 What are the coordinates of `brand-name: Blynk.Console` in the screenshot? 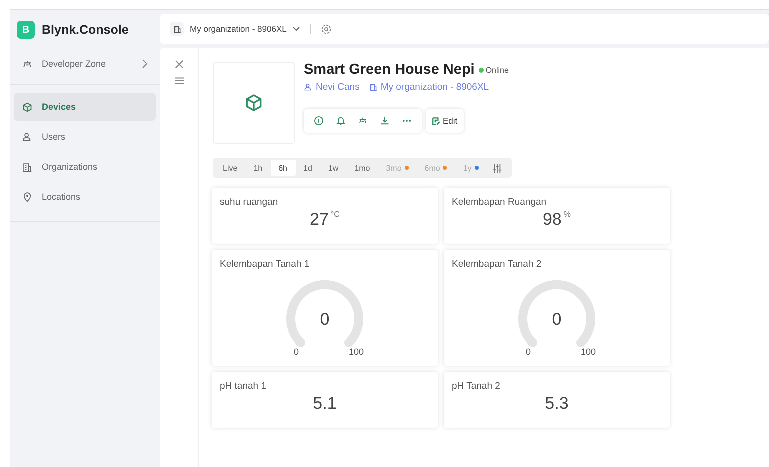 It's located at (85, 30).